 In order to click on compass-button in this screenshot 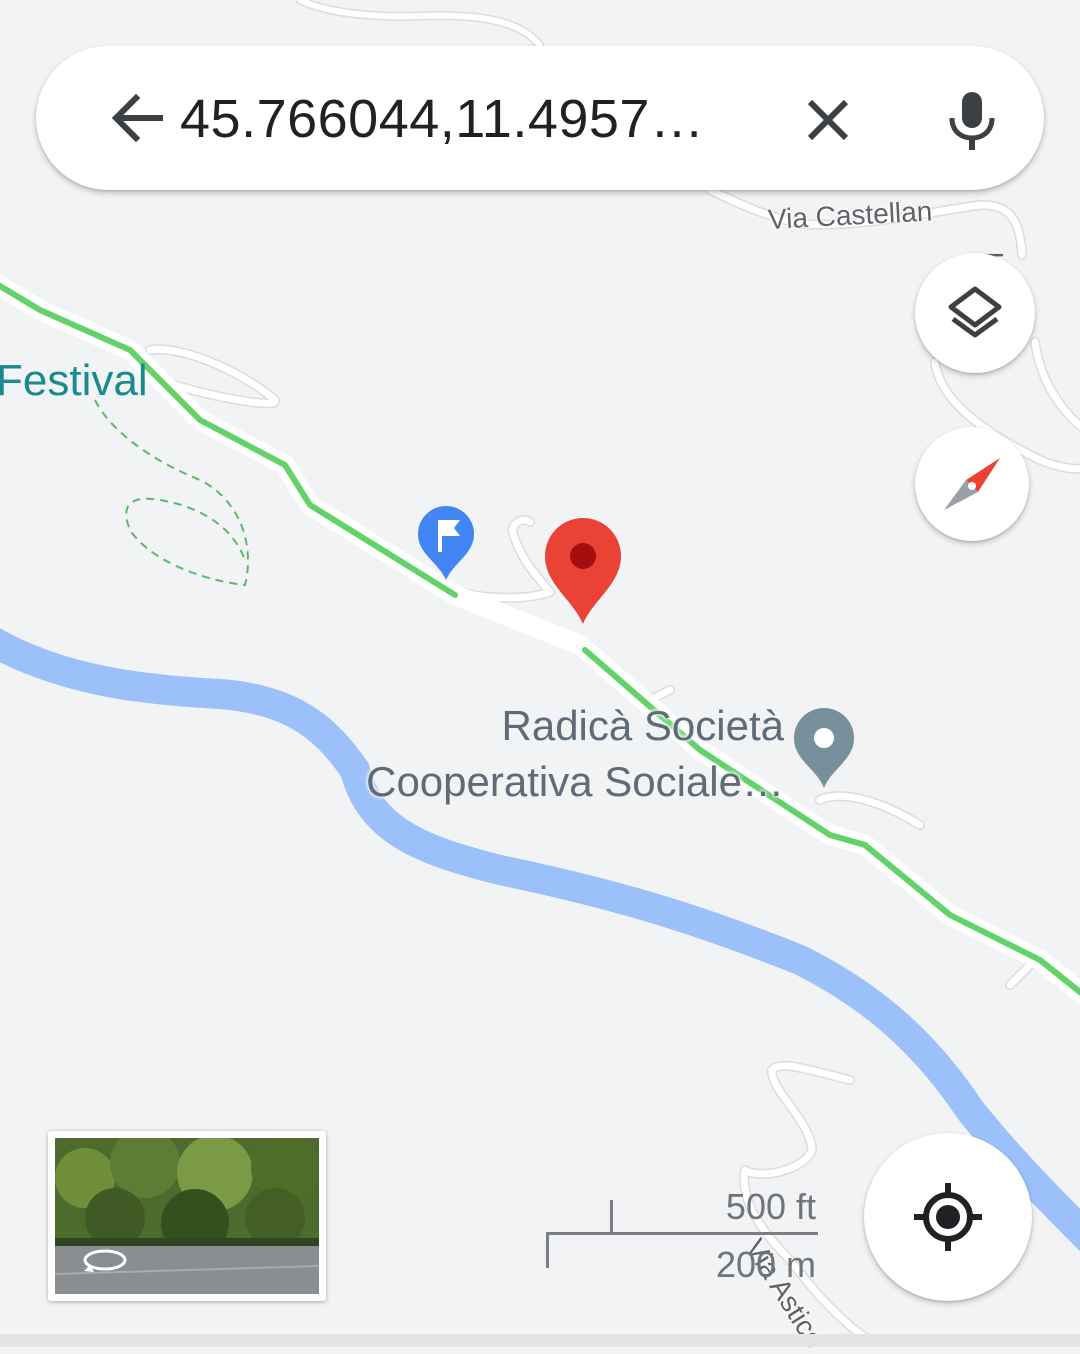, I will do `click(972, 484)`.